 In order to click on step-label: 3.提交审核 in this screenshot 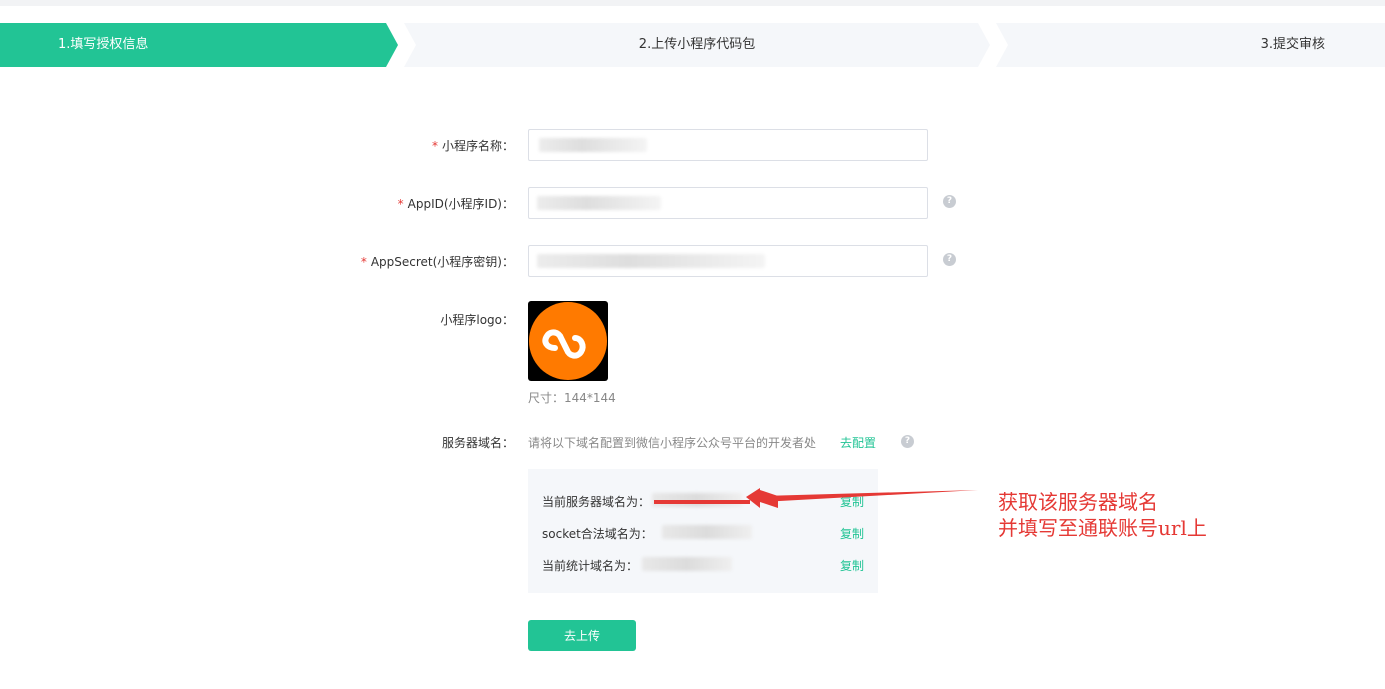, I will do `click(1292, 44)`.